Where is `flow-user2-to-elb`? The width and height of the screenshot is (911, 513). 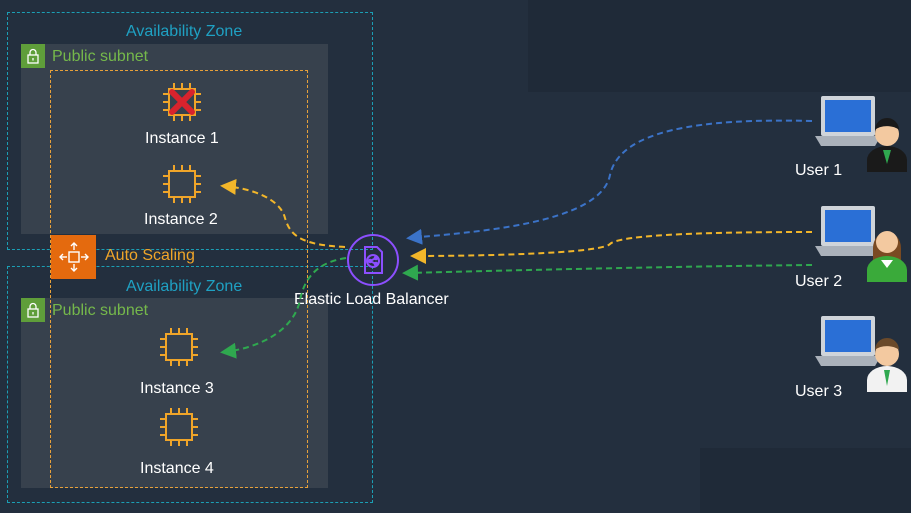 flow-user2-to-elb is located at coordinates (611, 247).